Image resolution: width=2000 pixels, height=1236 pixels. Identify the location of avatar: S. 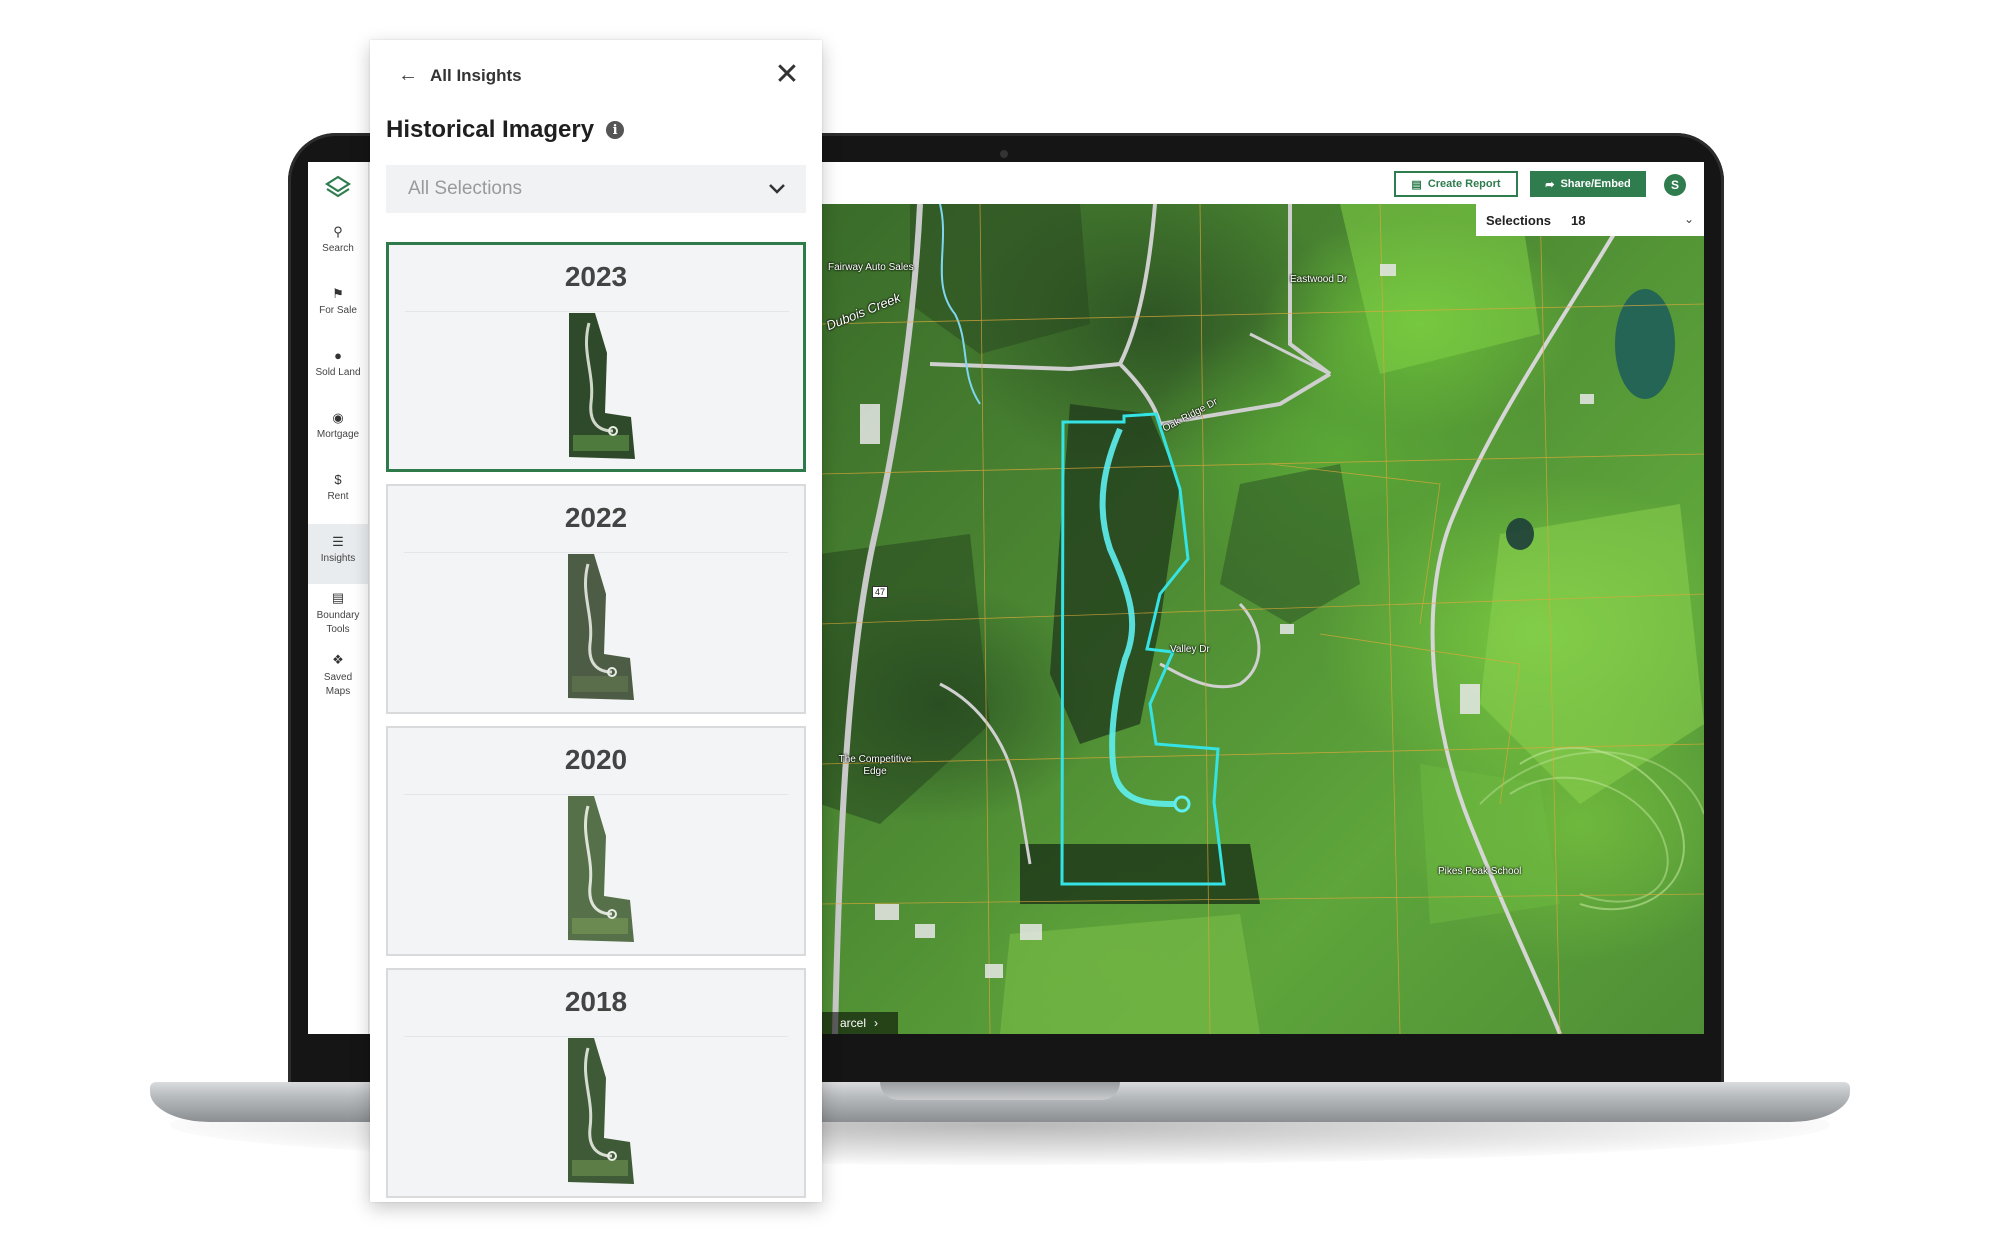
(1675, 185).